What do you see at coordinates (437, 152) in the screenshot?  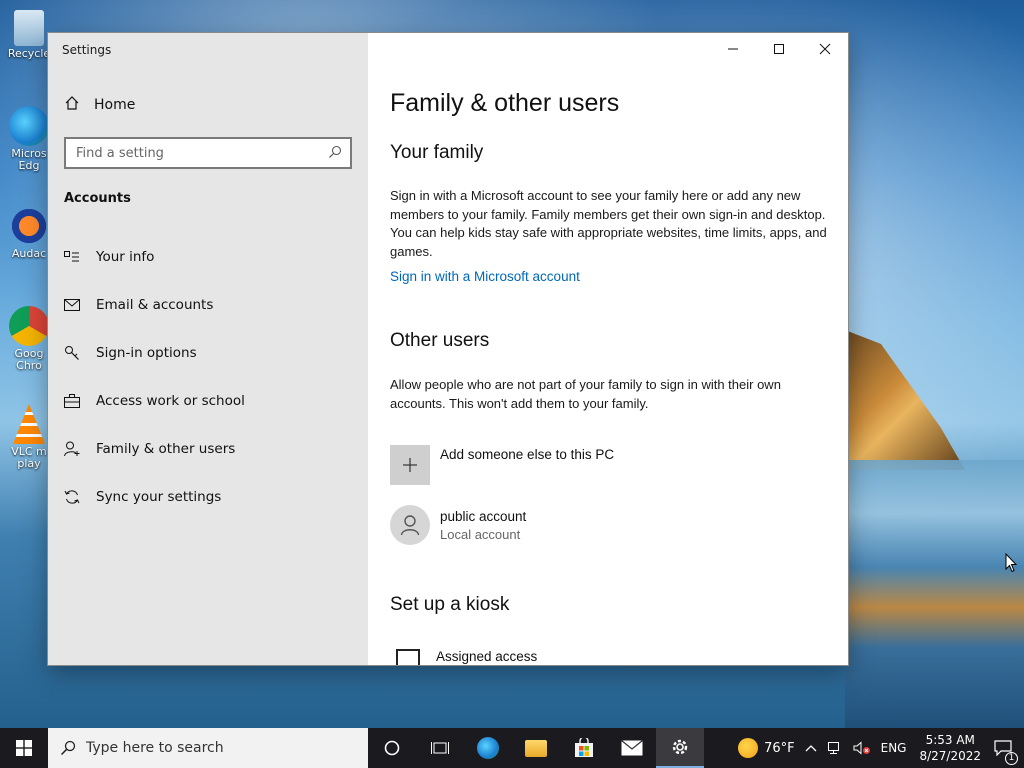 I see `your-family-heading: Your family` at bounding box center [437, 152].